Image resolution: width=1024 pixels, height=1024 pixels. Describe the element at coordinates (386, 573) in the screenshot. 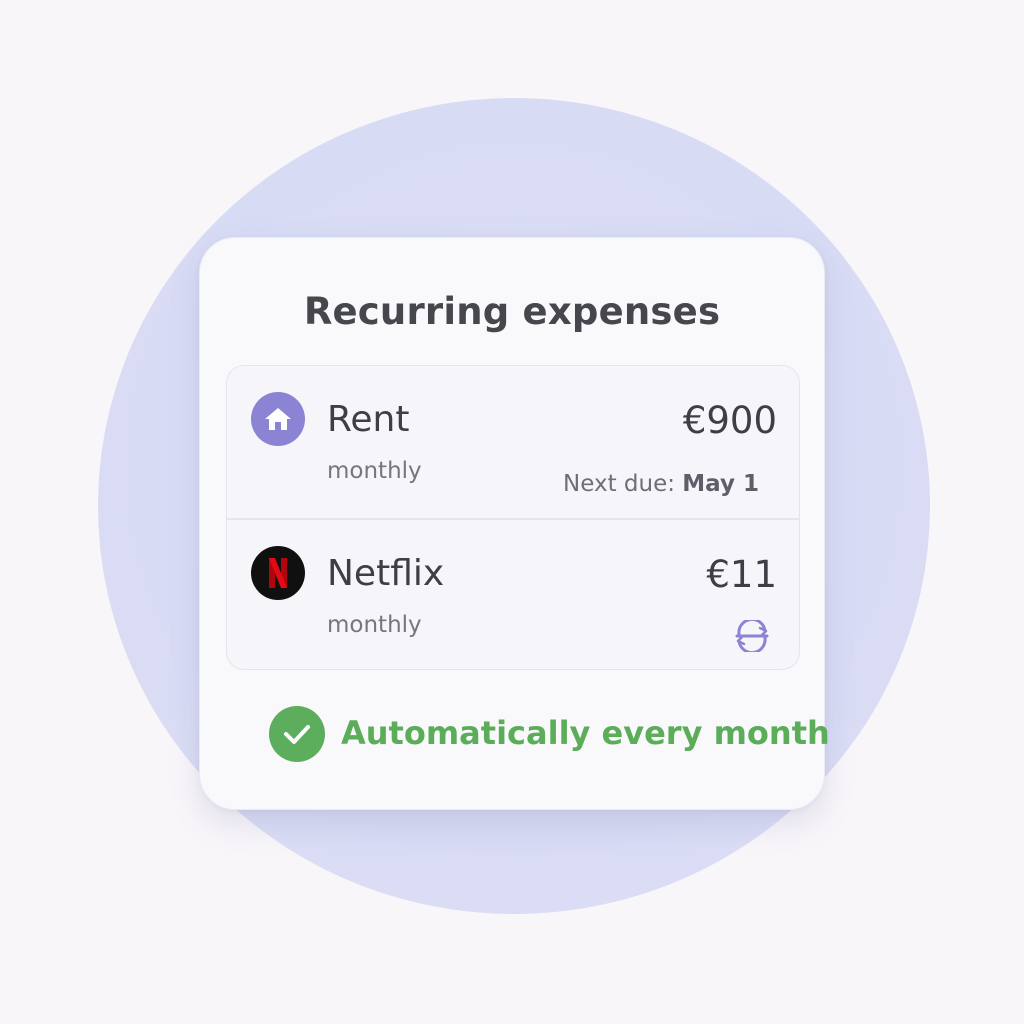

I see `expense-name: Netflix` at that location.